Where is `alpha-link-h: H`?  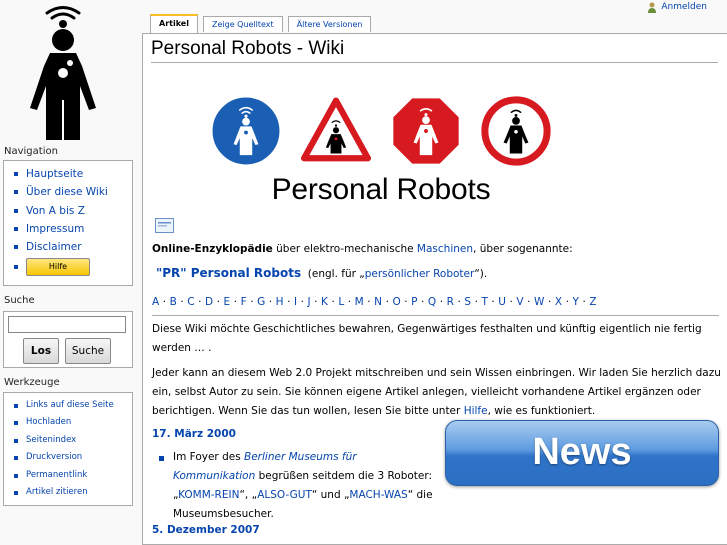 alpha-link-h: H is located at coordinates (280, 302).